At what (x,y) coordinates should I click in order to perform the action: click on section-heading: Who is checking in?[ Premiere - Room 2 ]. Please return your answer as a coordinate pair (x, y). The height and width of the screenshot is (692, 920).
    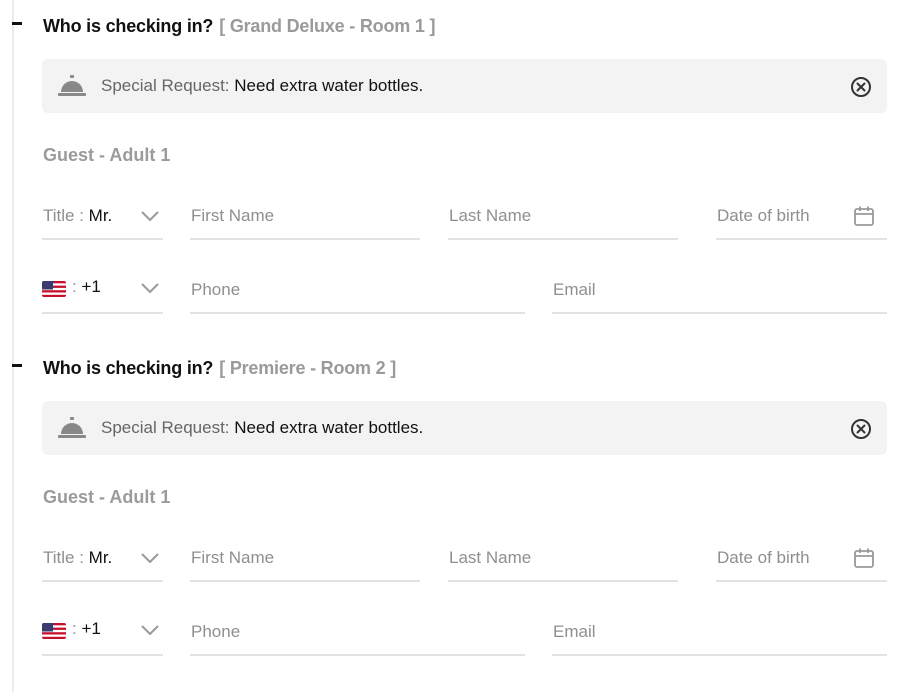
    Looking at the image, I should click on (219, 370).